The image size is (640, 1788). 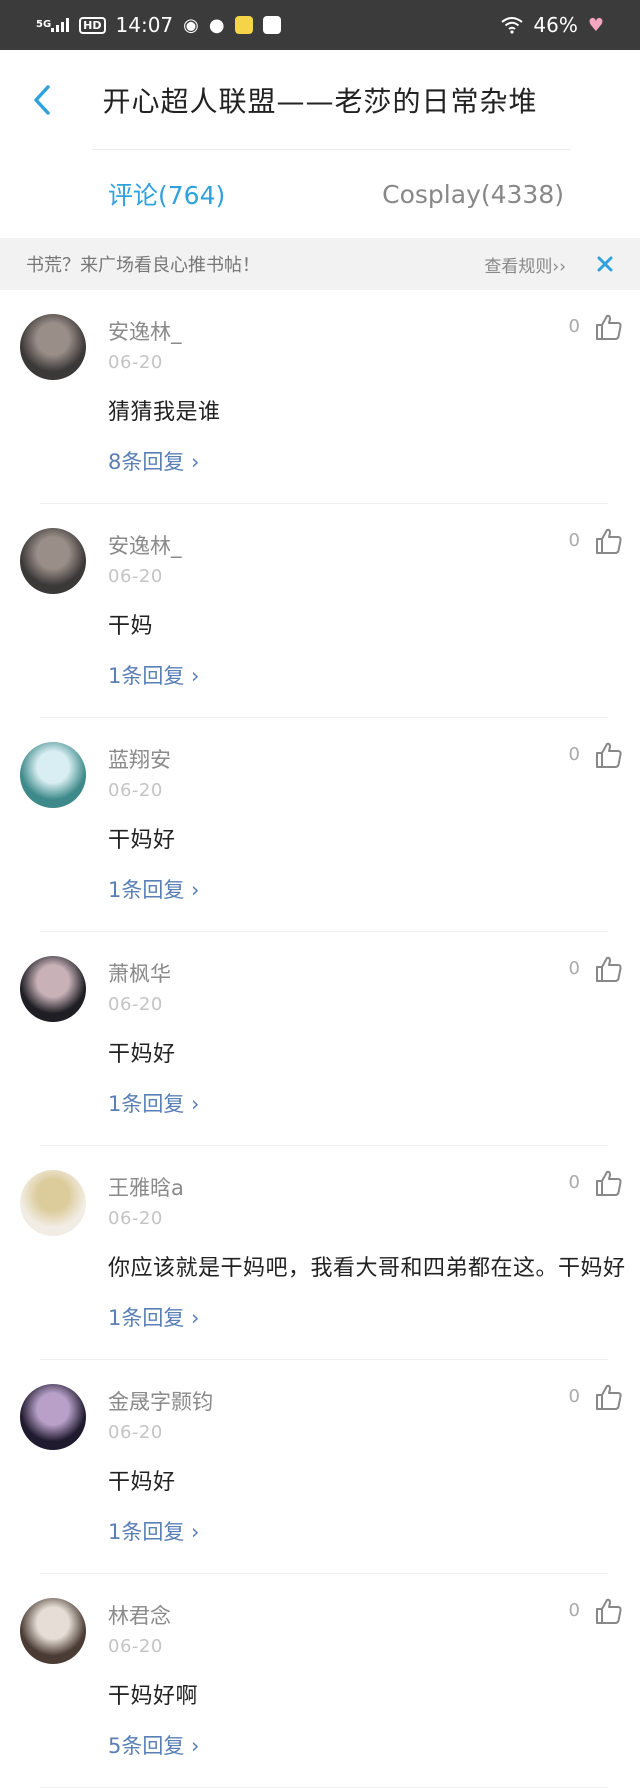 I want to click on tab-bar: 评论(764) Cosplay(4338), so click(x=320, y=194).